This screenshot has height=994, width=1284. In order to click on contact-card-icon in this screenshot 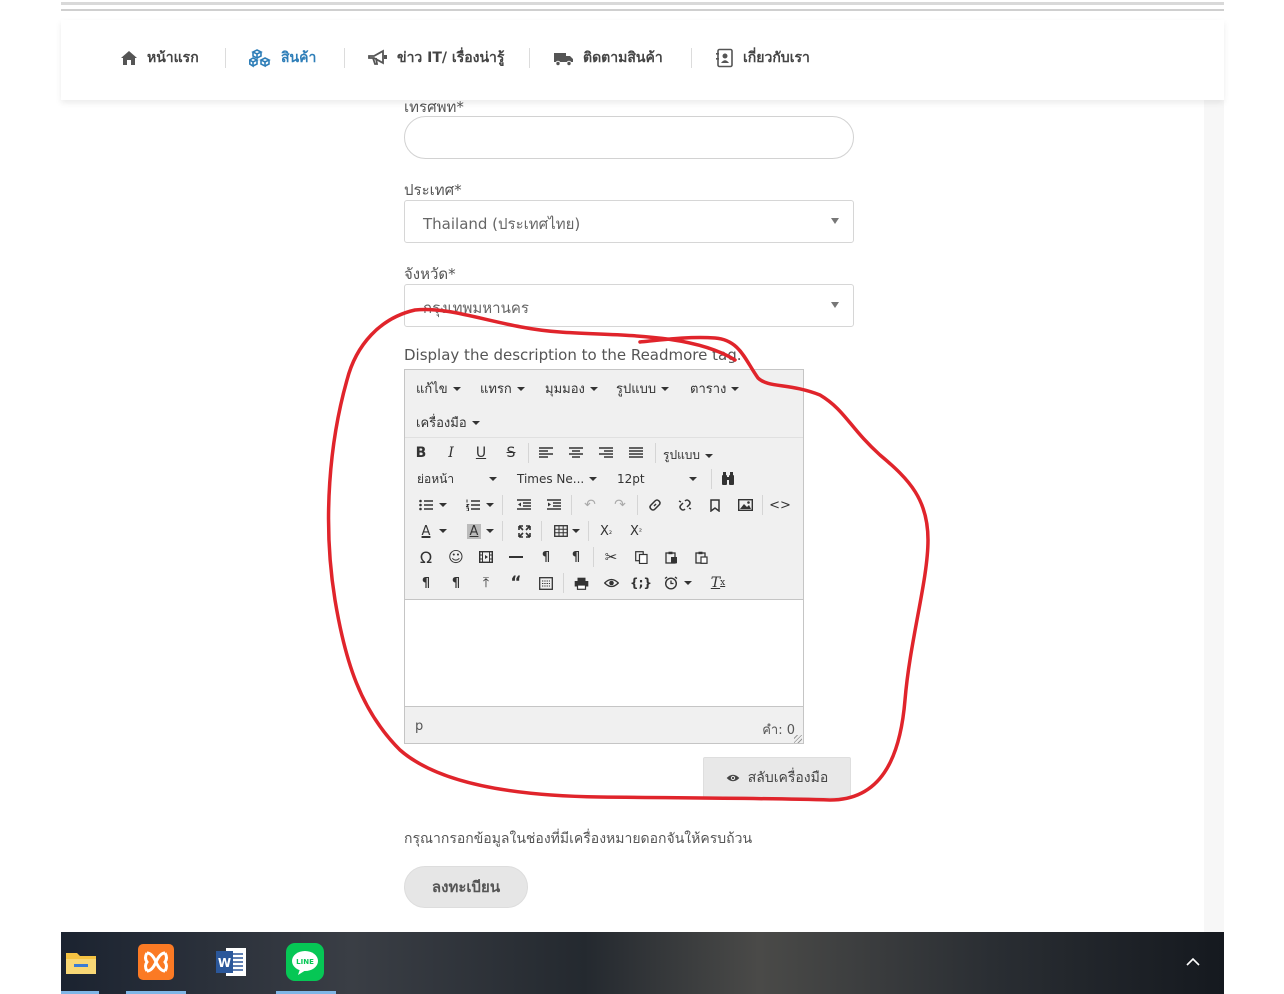, I will do `click(724, 58)`.